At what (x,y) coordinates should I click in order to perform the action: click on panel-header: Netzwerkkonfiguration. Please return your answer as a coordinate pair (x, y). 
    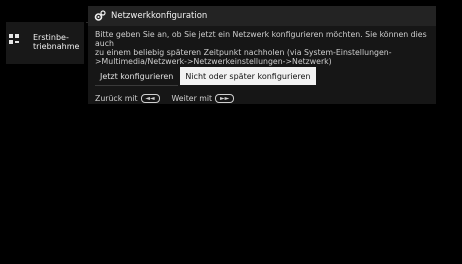
    Looking at the image, I should click on (262, 16).